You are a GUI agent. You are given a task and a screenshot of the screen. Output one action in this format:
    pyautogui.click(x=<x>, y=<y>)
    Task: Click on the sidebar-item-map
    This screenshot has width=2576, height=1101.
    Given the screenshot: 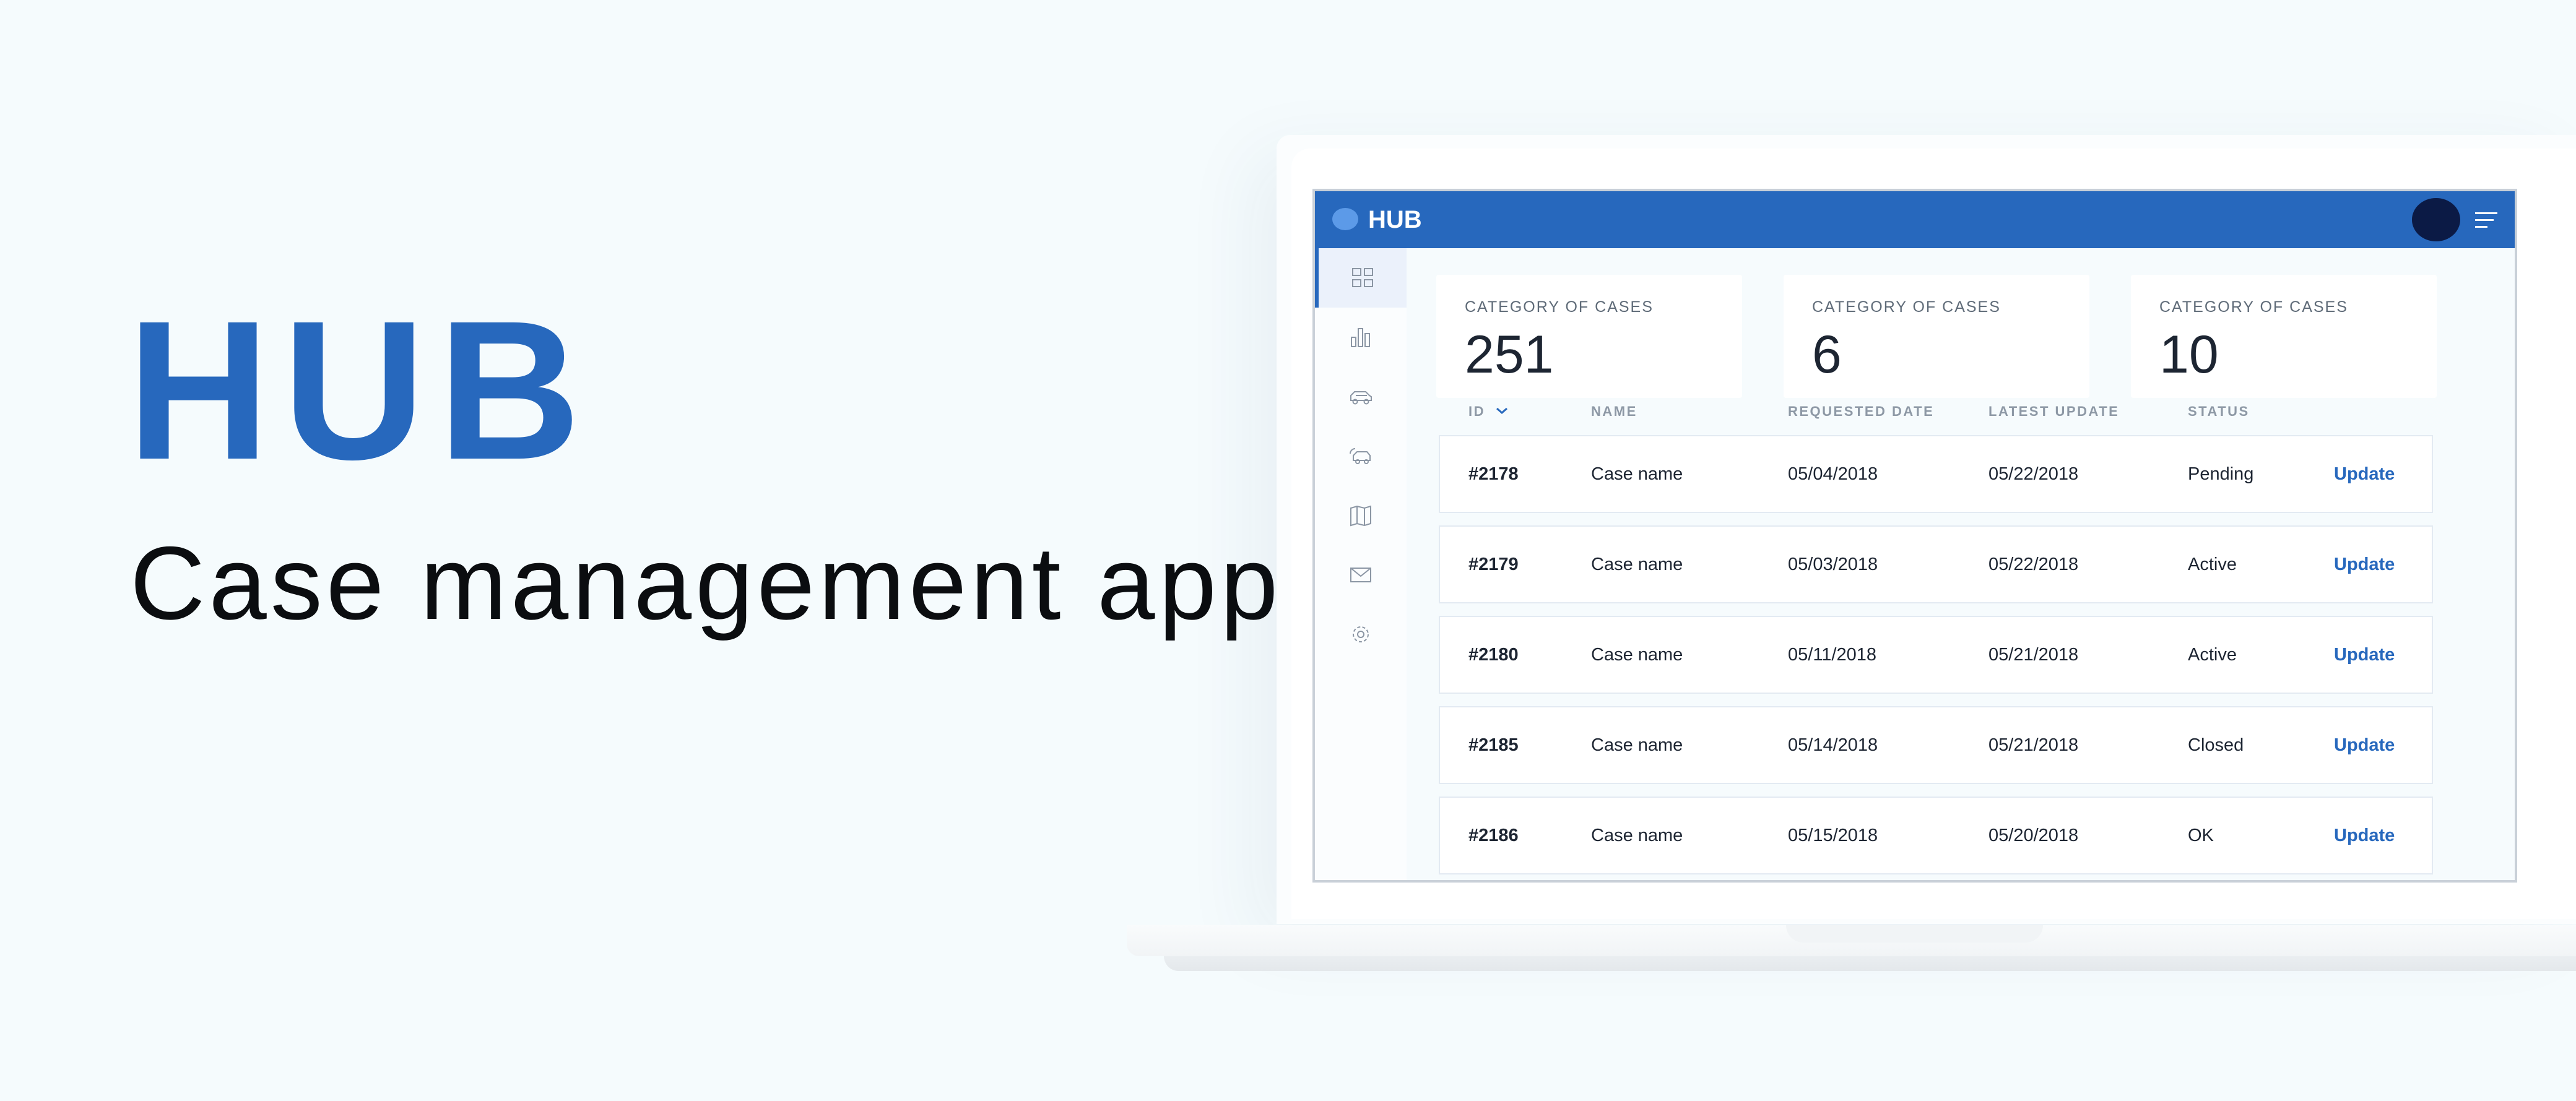 What is the action you would take?
    pyautogui.click(x=1361, y=515)
    